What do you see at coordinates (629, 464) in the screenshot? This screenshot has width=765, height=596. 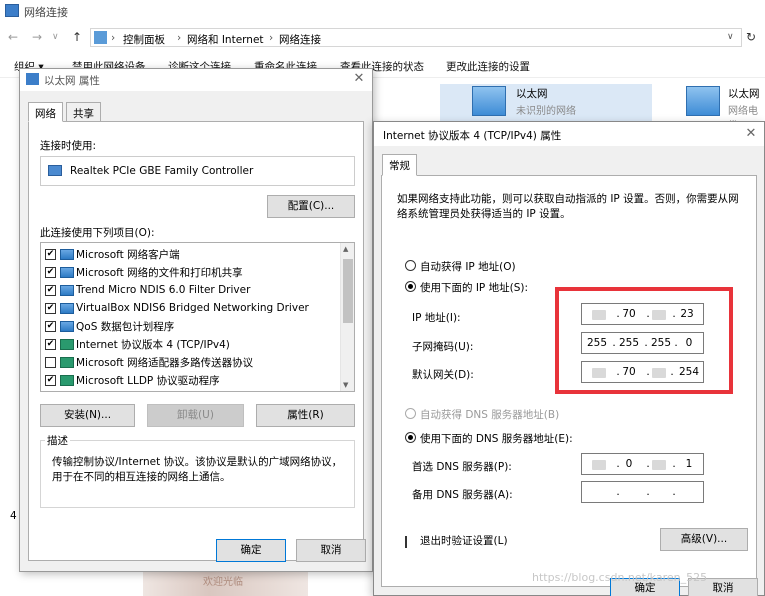 I see `octet: 0` at bounding box center [629, 464].